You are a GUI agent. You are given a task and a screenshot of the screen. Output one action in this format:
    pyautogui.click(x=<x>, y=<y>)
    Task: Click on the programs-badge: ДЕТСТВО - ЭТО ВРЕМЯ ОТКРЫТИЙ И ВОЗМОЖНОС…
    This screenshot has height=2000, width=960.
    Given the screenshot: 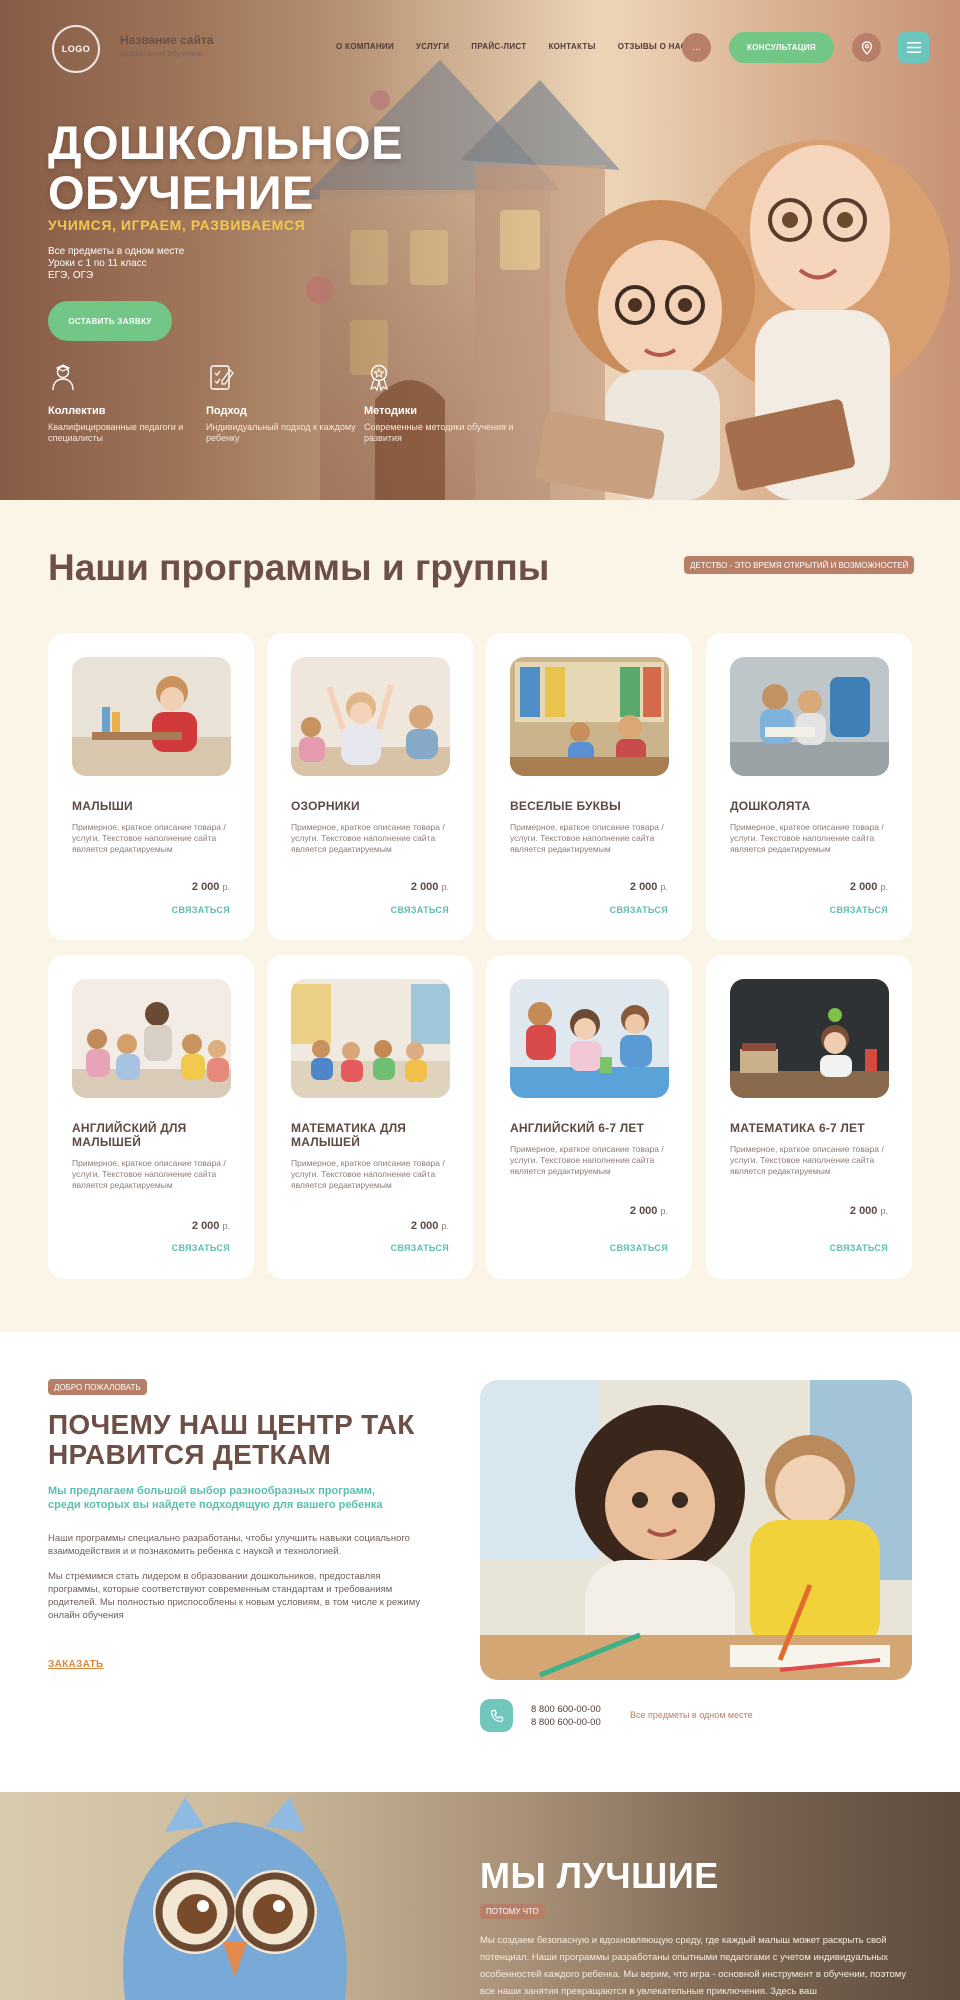 What is the action you would take?
    pyautogui.click(x=799, y=565)
    